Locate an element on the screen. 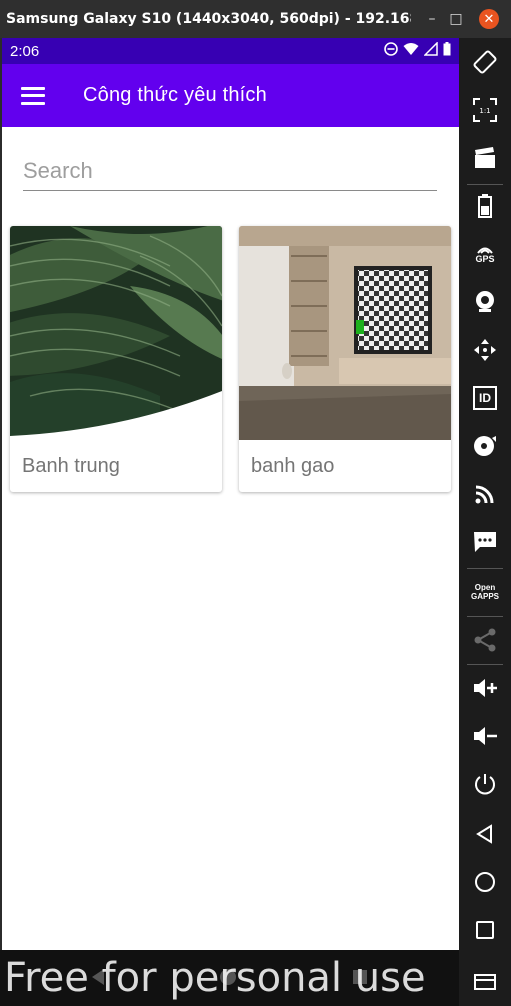  status-icons is located at coordinates (417, 49).